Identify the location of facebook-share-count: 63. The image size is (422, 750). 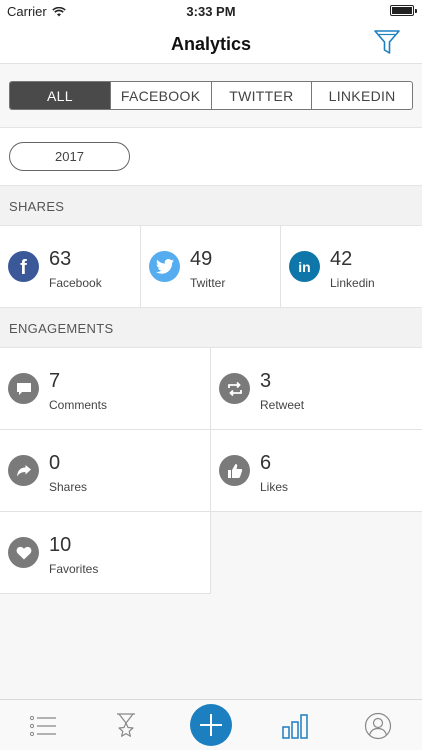
(60, 259).